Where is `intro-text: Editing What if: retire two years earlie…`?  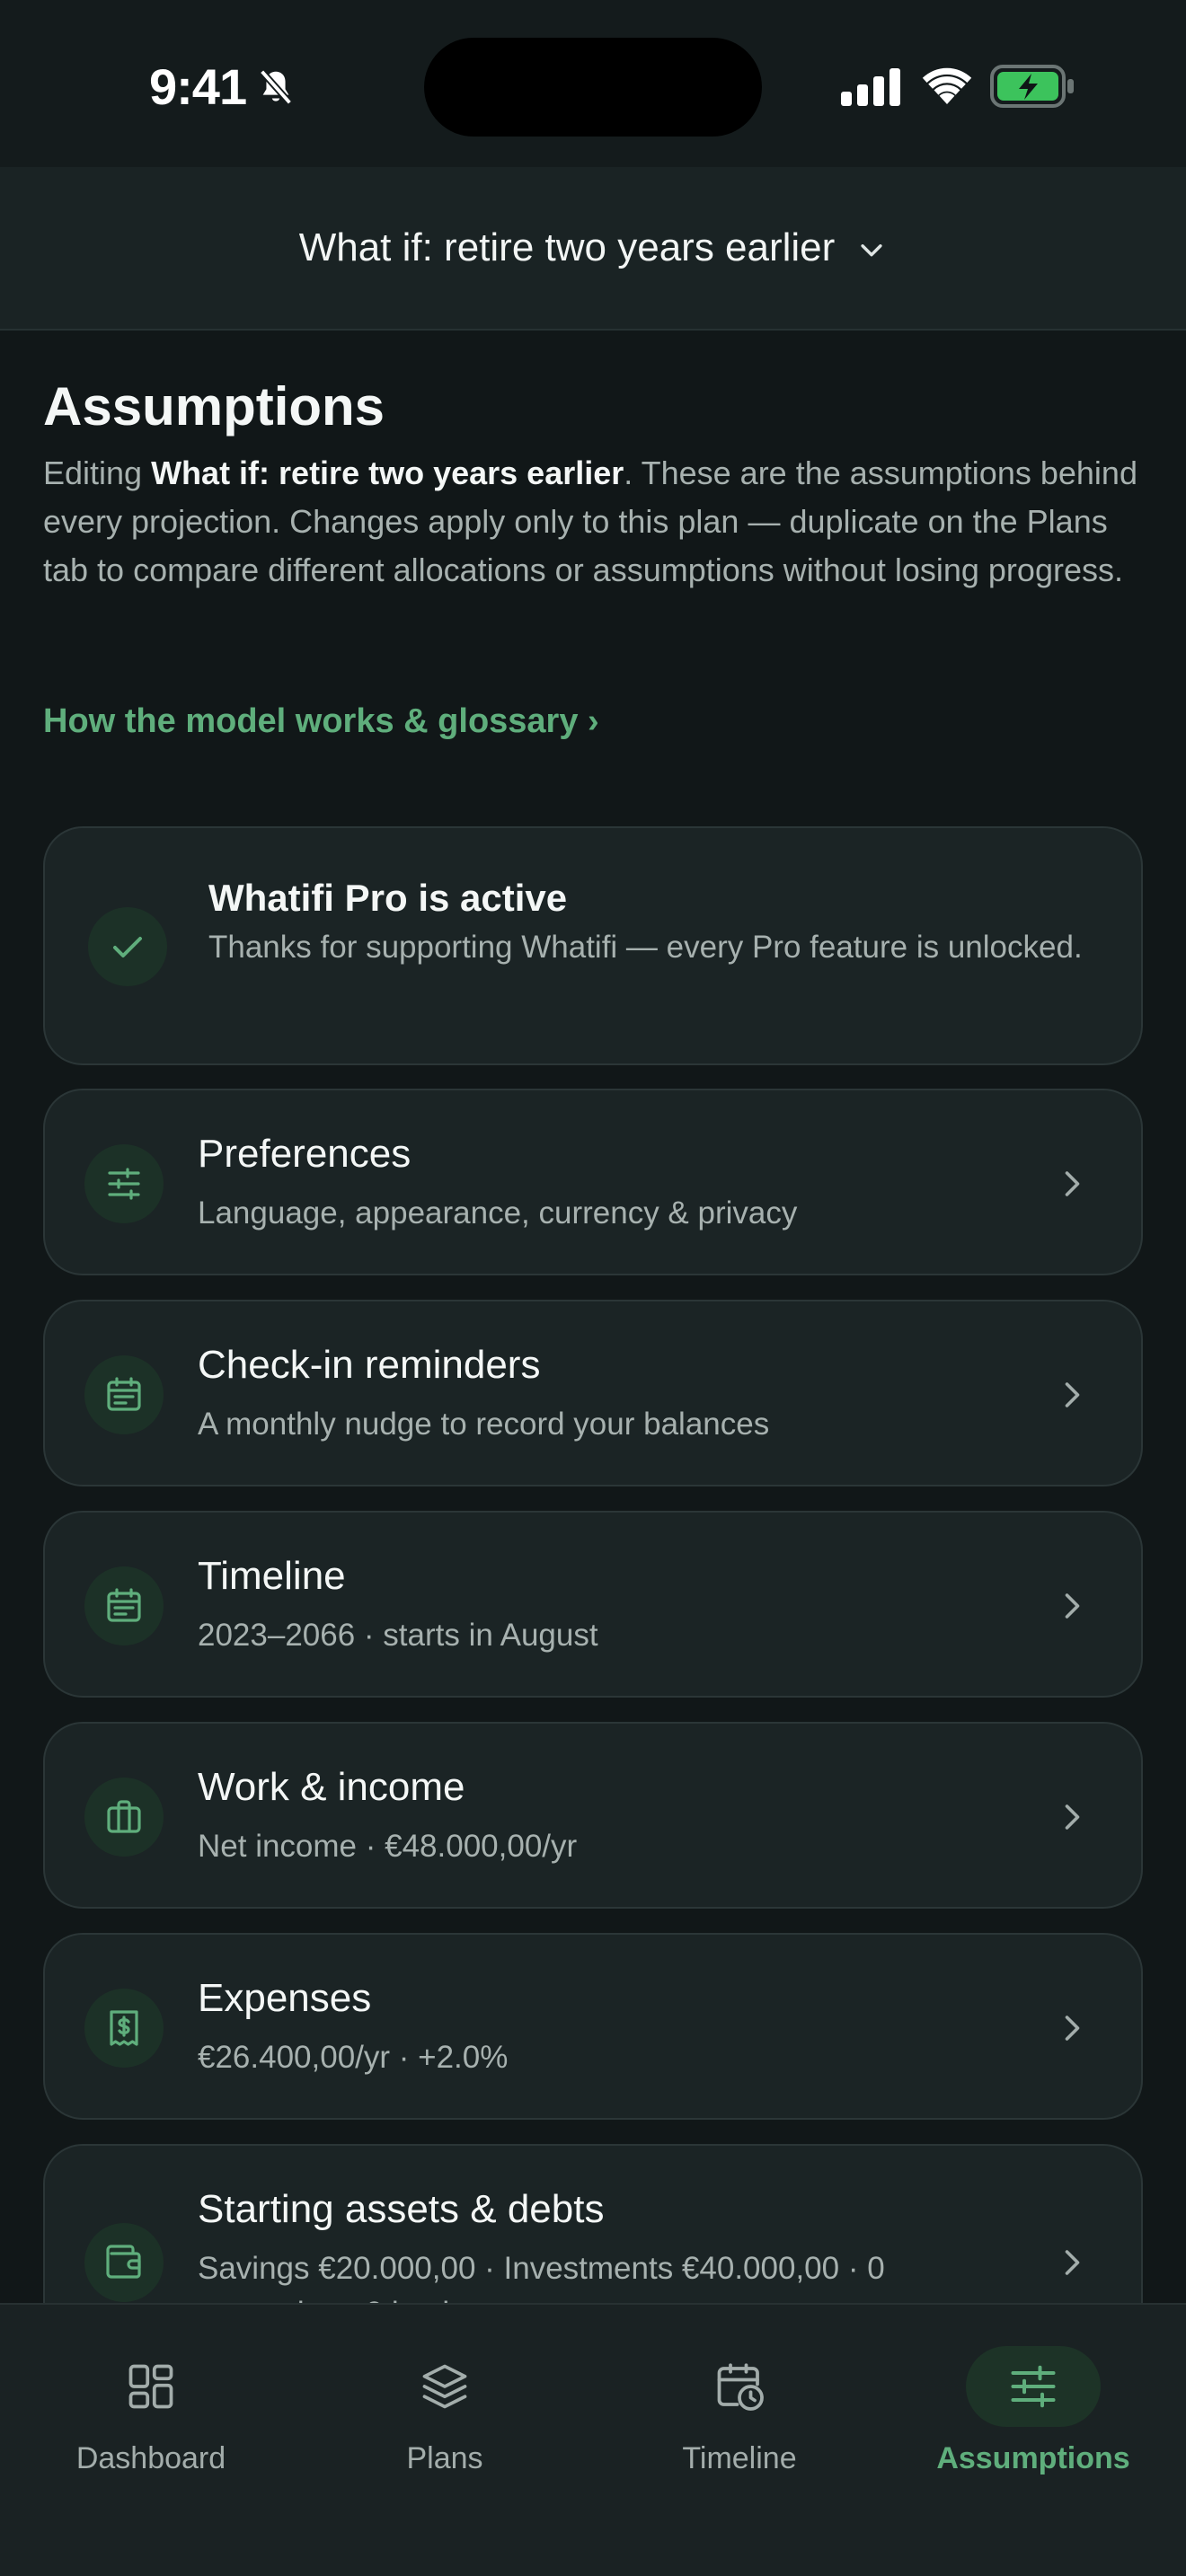 intro-text: Editing What if: retire two years earlie… is located at coordinates (593, 522).